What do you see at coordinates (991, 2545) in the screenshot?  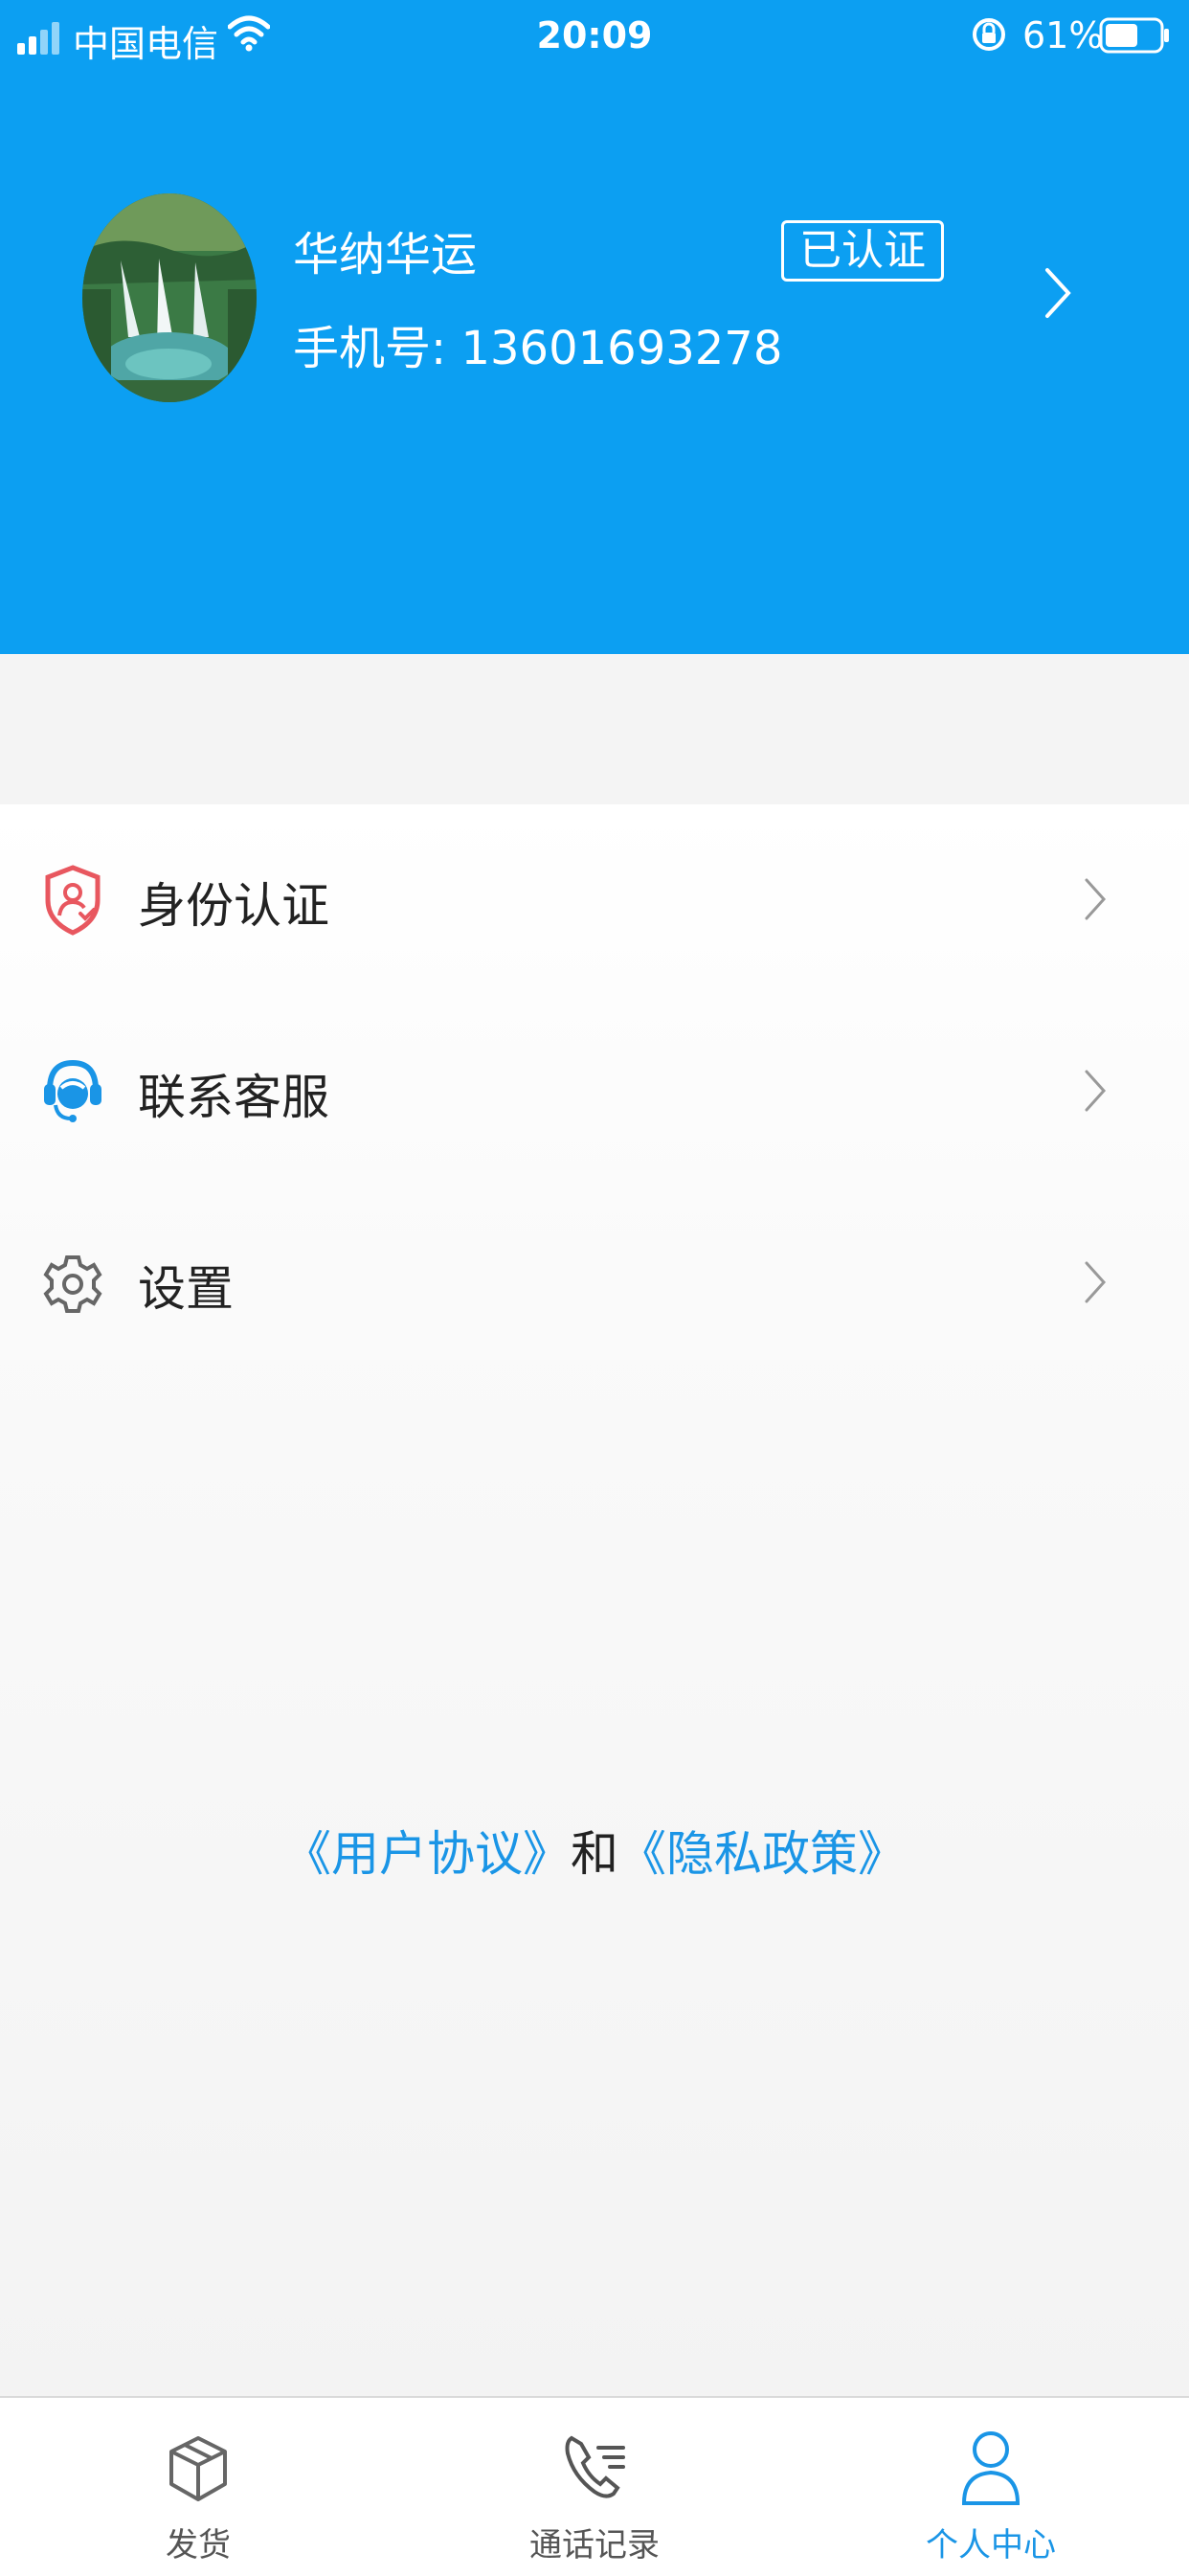 I see `tab-label: 个人中心` at bounding box center [991, 2545].